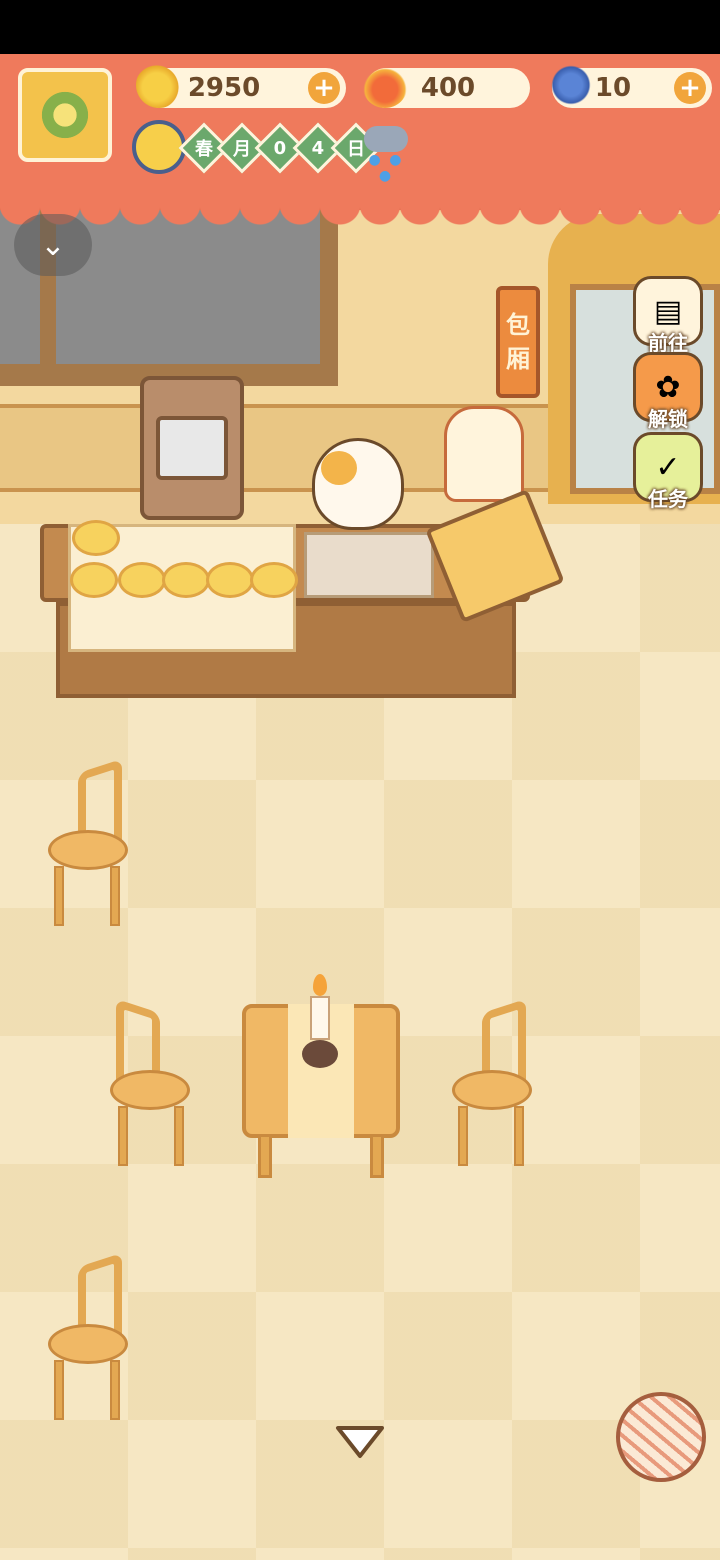  I want to click on top-hud: 2950 + 400 10 + 春 月 0 4 日 ● ● ●, so click(360, 140).